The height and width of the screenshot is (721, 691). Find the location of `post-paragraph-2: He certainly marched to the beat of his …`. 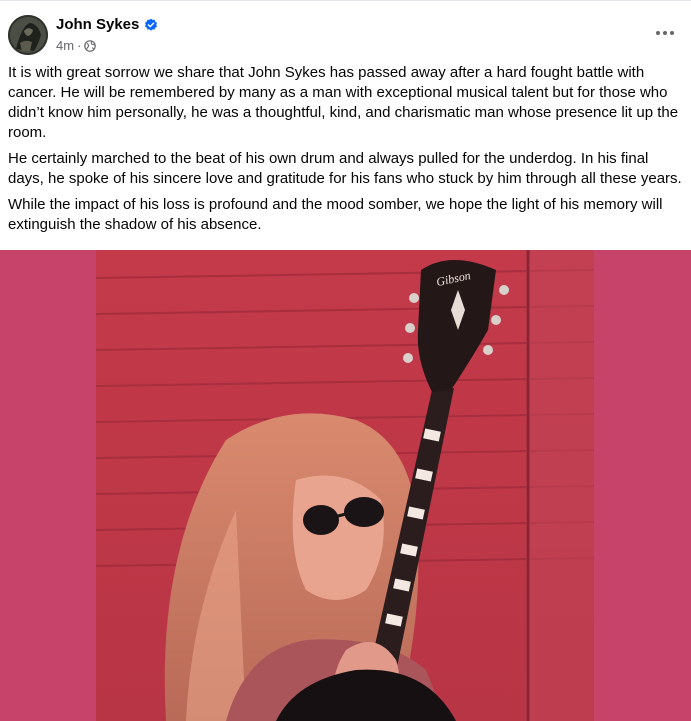

post-paragraph-2: He certainly marched to the beat of his … is located at coordinates (345, 168).